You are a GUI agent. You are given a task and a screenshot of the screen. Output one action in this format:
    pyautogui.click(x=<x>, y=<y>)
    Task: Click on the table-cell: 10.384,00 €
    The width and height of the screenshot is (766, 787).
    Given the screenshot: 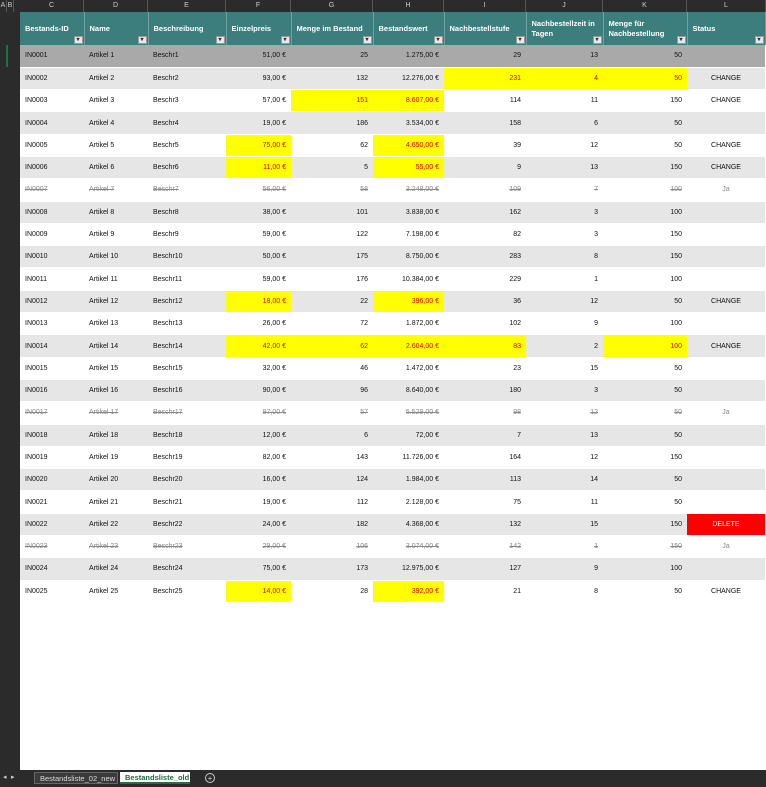 What is the action you would take?
    pyautogui.click(x=408, y=279)
    